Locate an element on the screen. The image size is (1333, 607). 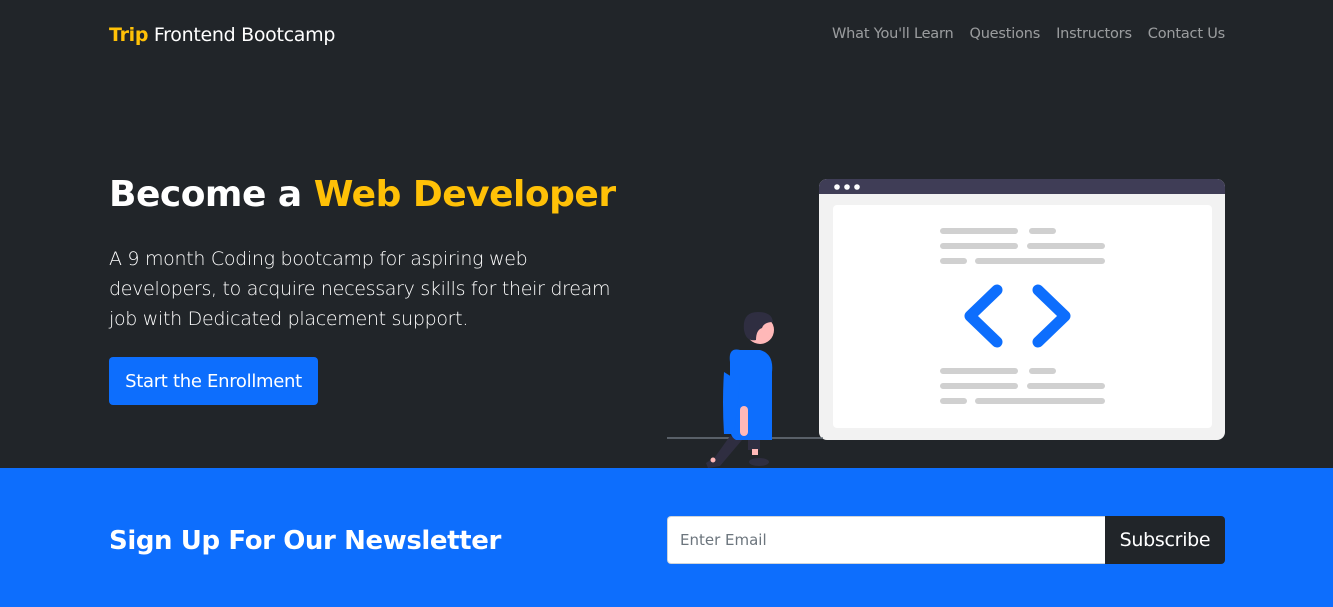
brand-highlight: Trip is located at coordinates (129, 35).